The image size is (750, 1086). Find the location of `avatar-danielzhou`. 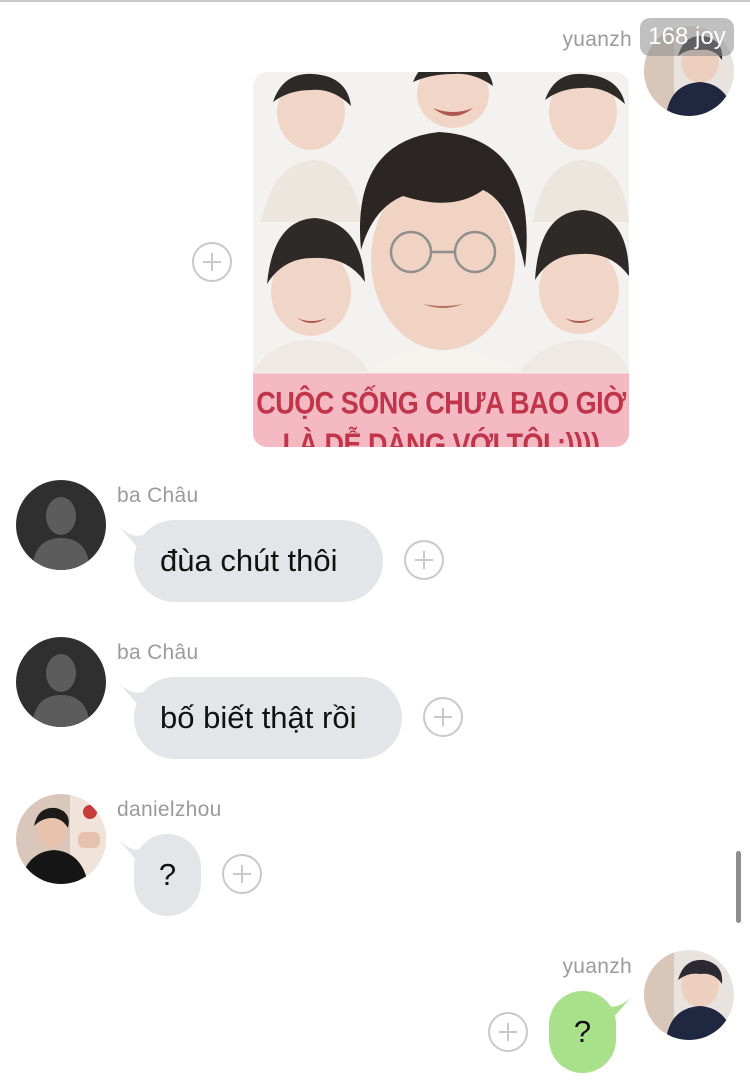

avatar-danielzhou is located at coordinates (61, 839).